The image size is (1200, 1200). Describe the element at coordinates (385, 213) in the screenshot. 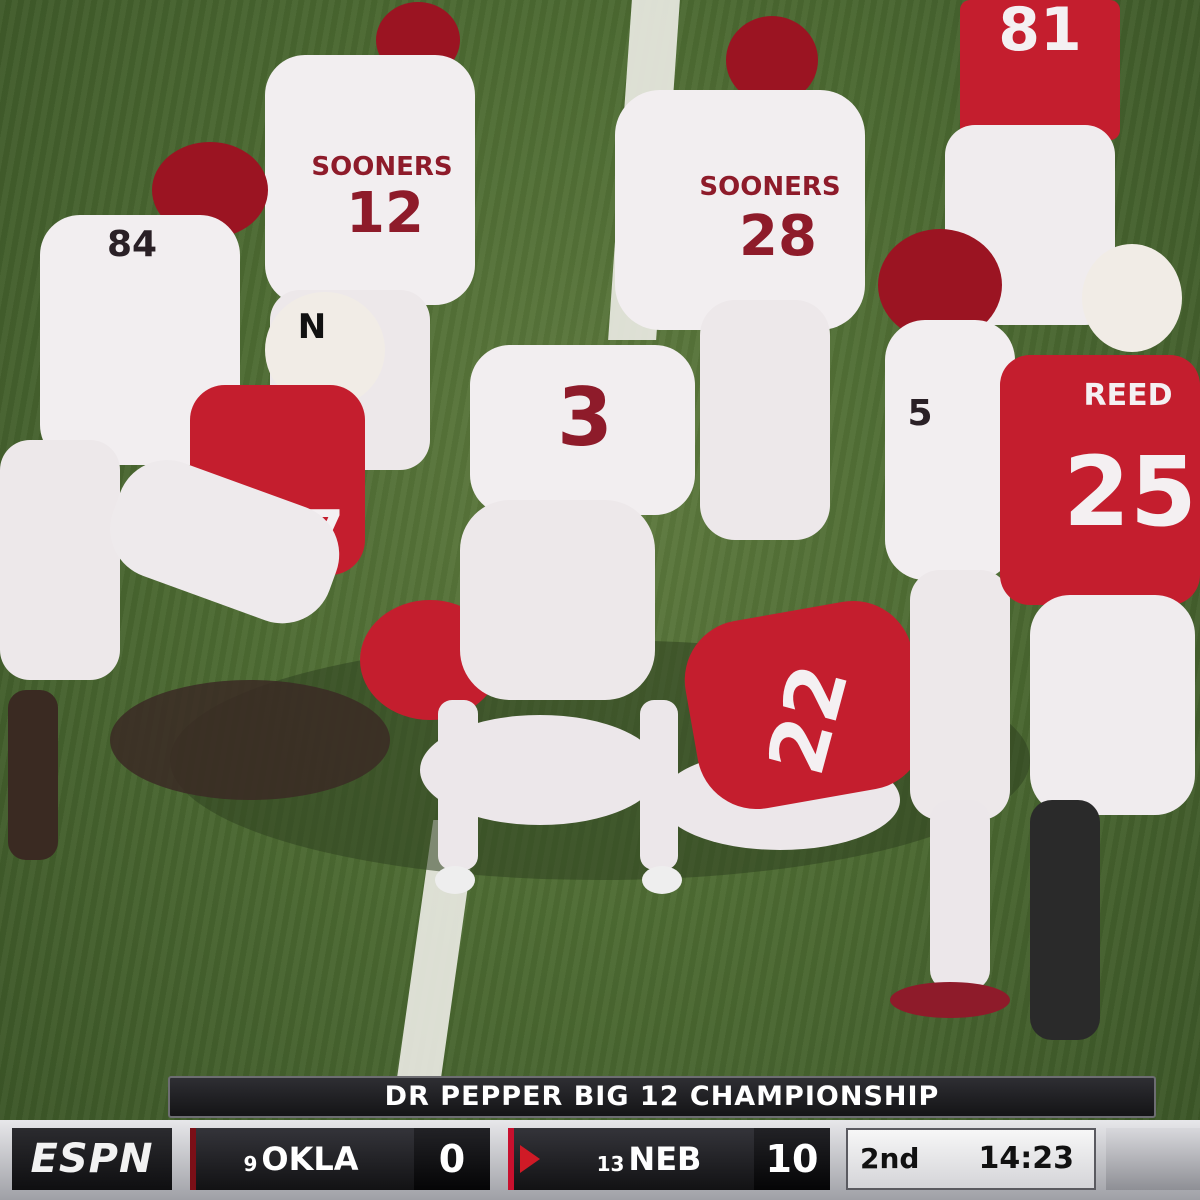

I see `jersey-number: 12` at that location.